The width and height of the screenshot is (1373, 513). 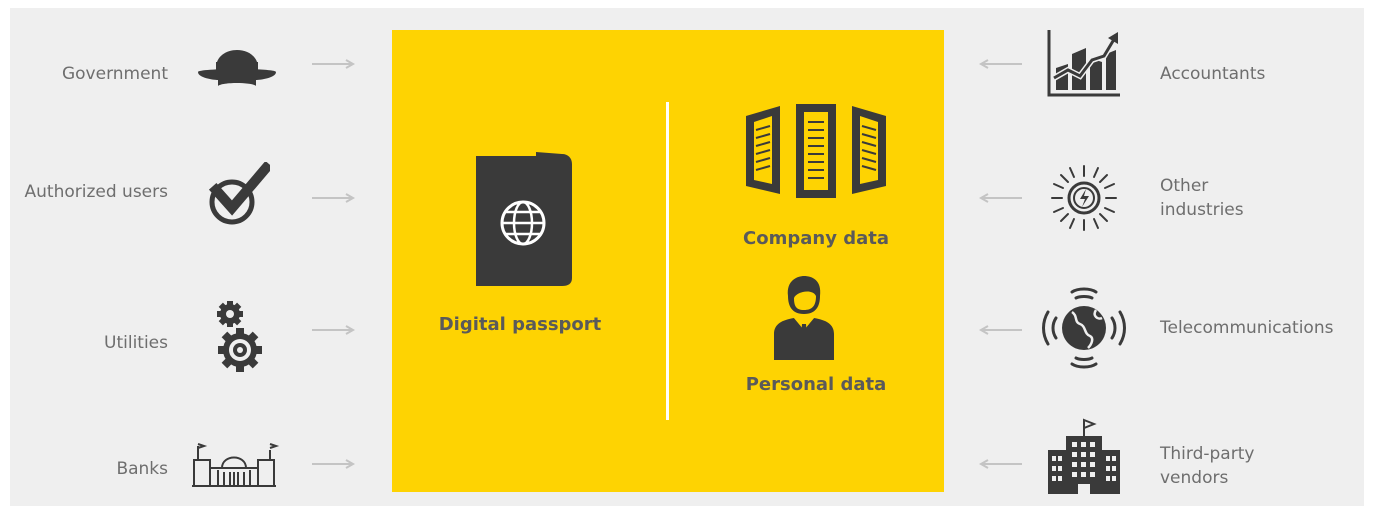 I want to click on checkmark-icon, so click(x=239, y=193).